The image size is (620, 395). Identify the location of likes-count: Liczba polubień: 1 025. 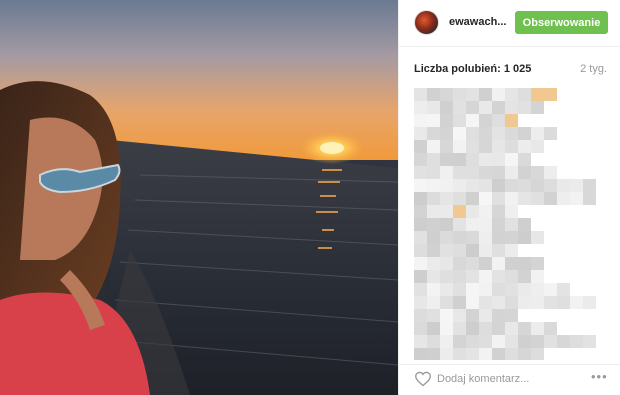
(472, 69).